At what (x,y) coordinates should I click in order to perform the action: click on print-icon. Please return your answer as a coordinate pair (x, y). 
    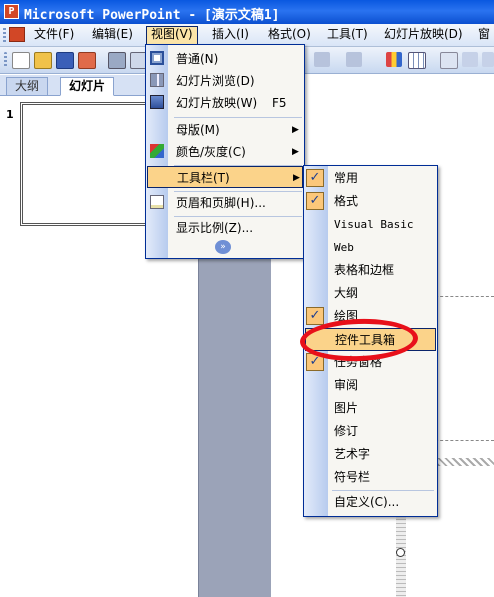
    Looking at the image, I should click on (117, 60).